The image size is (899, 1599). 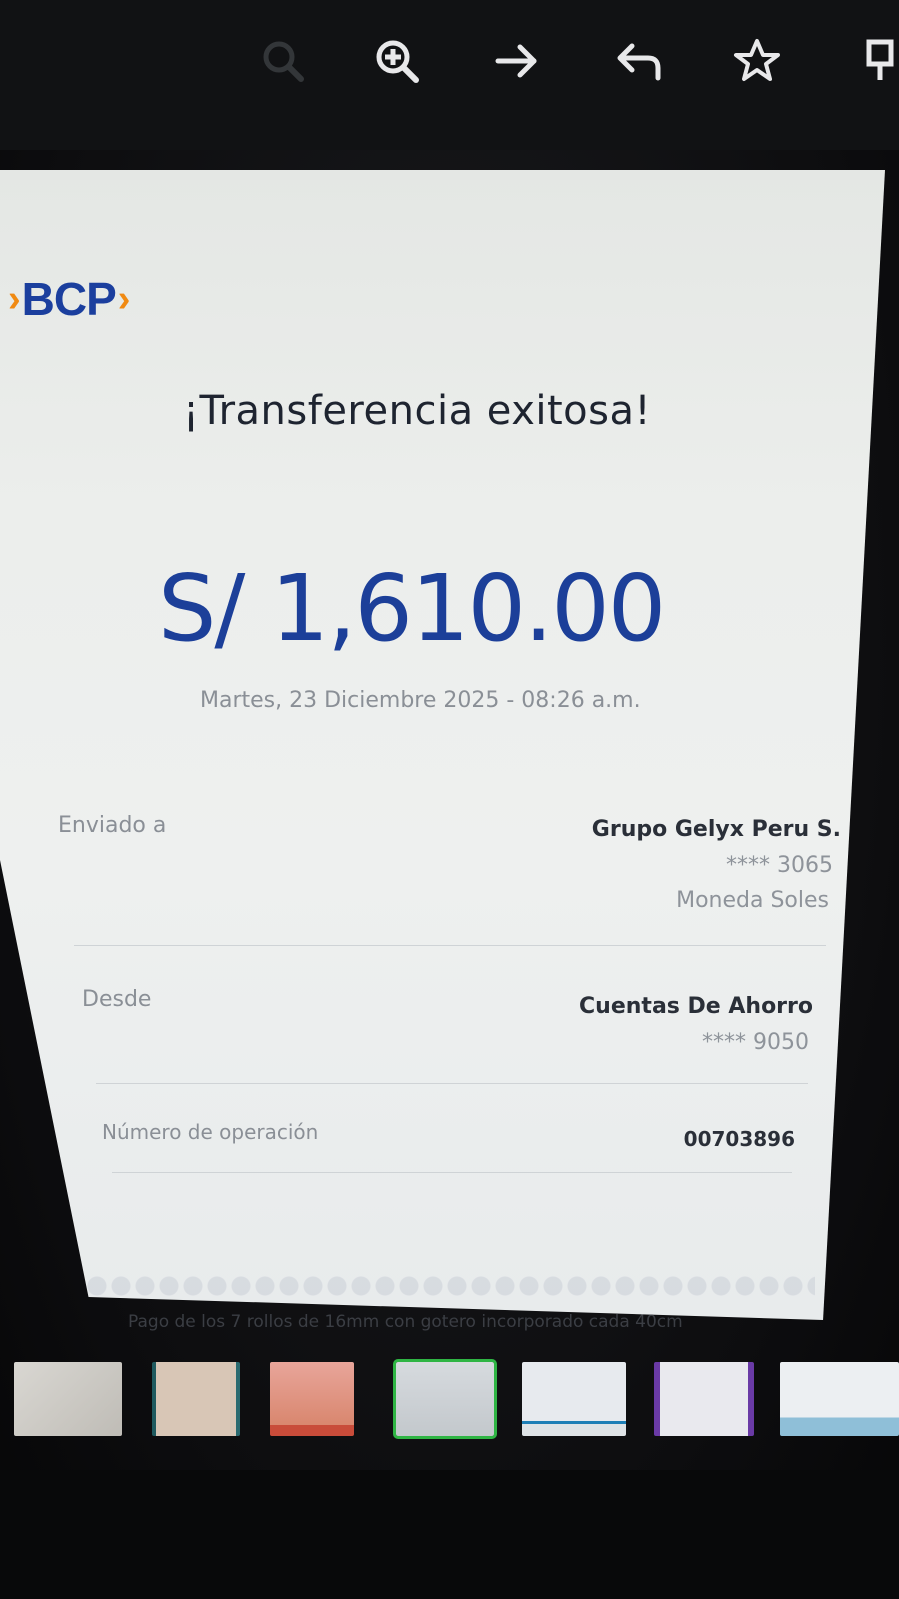 What do you see at coordinates (449, 75) in the screenshot?
I see `viewer-toolbar` at bounding box center [449, 75].